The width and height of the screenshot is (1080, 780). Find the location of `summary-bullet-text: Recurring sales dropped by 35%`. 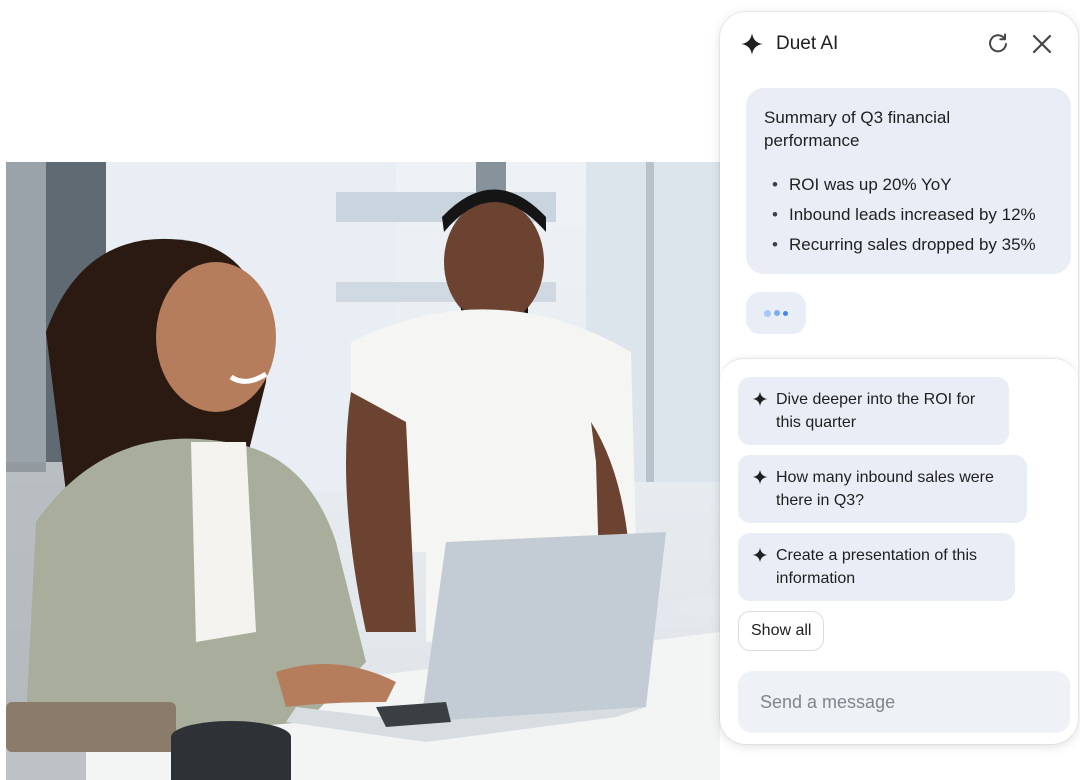

summary-bullet-text: Recurring sales dropped by 35% is located at coordinates (912, 244).